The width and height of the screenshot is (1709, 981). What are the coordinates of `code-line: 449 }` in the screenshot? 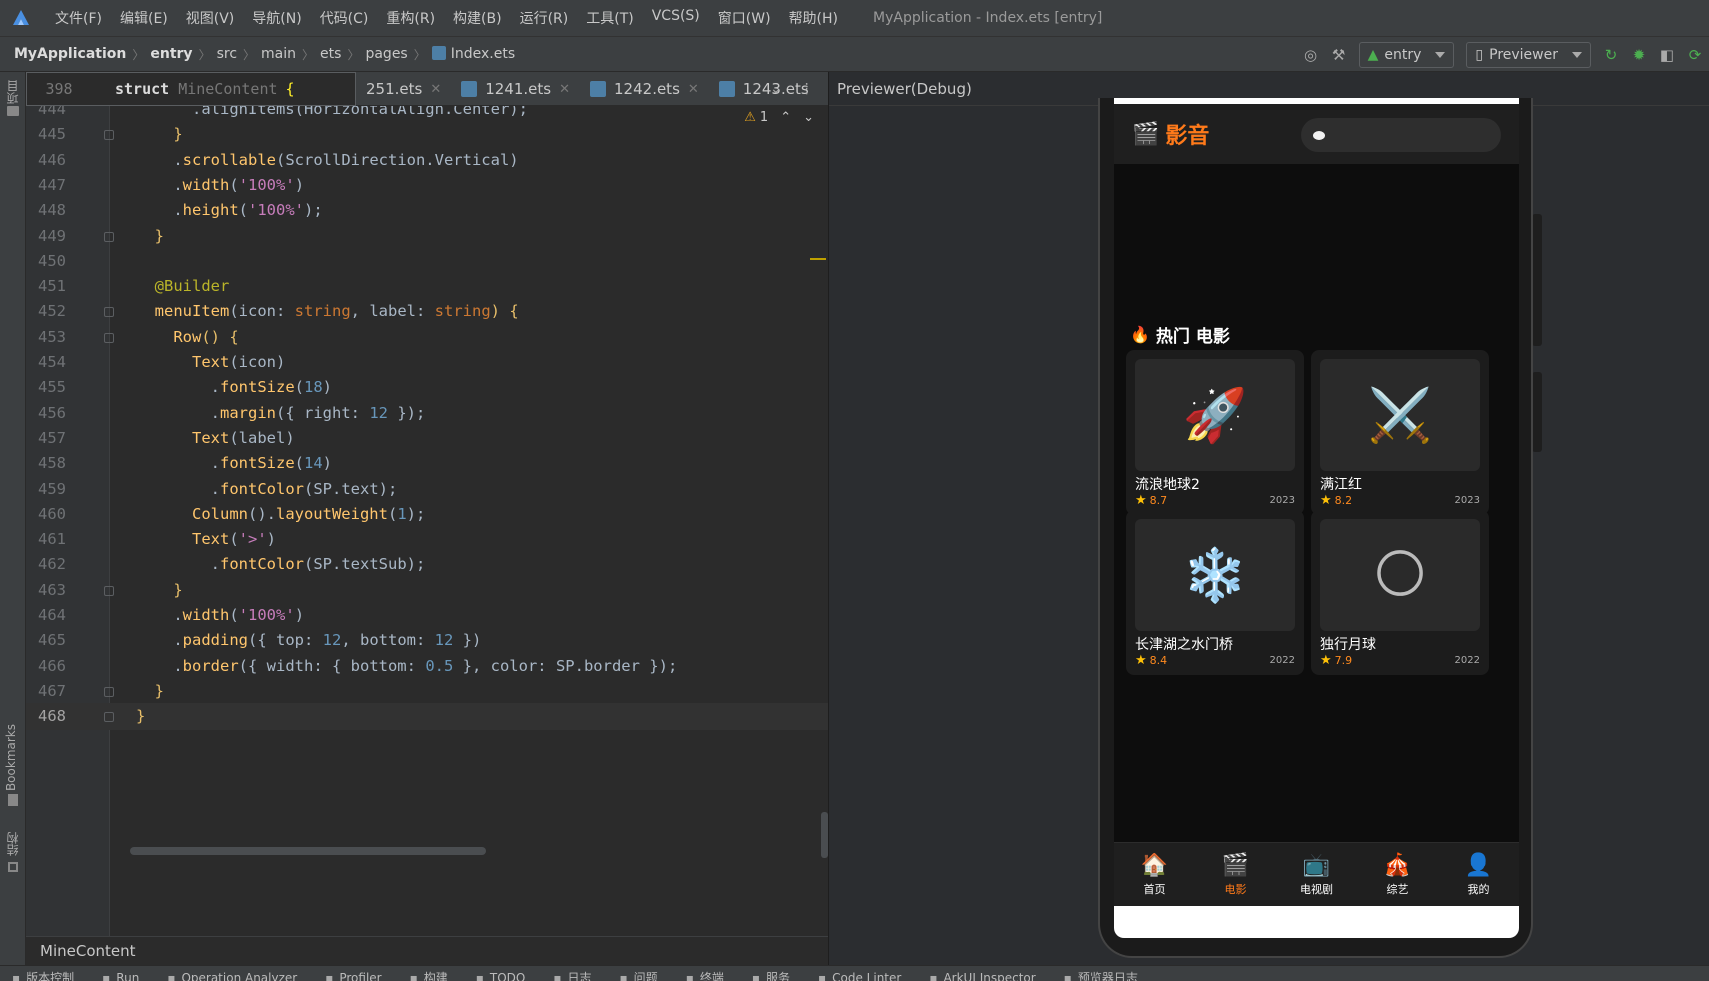 It's located at (427, 236).